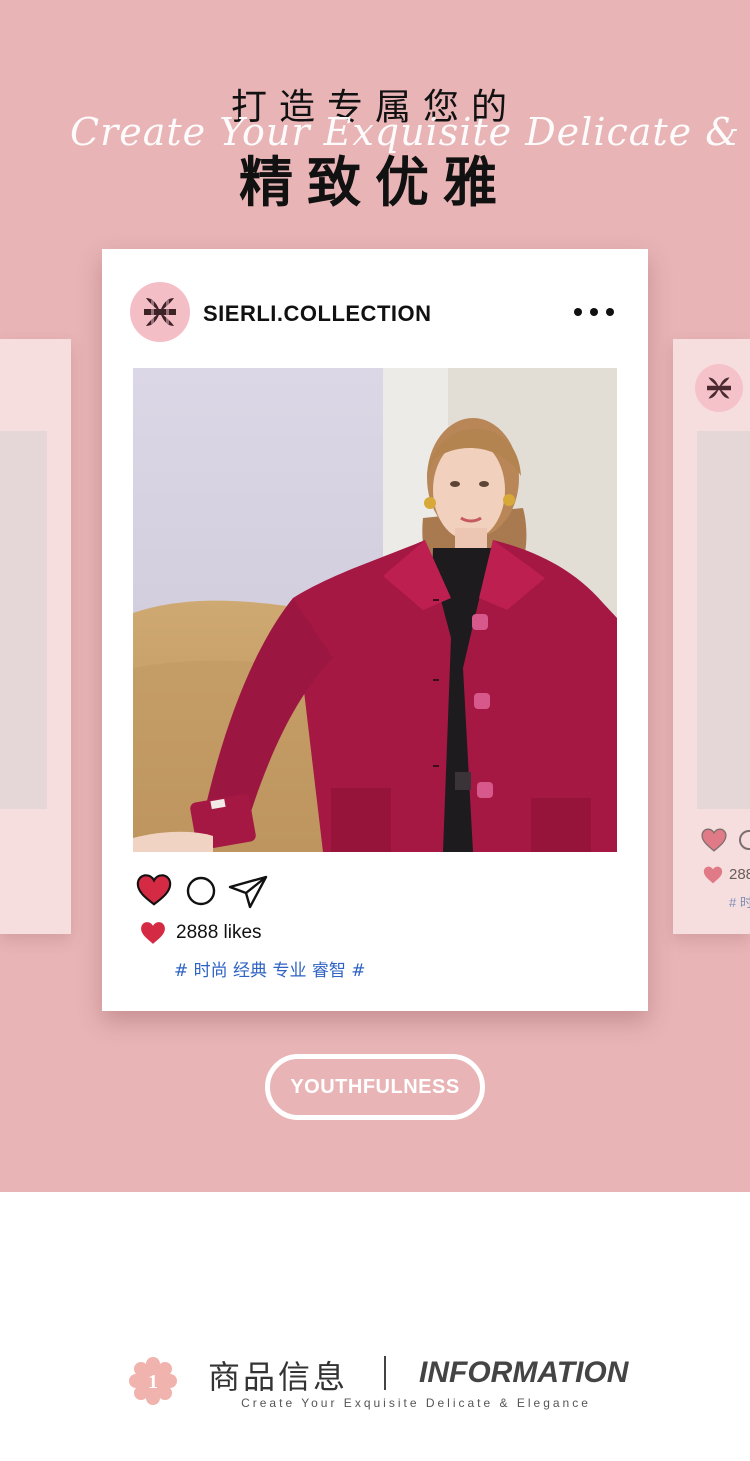 This screenshot has height=1461, width=750. Describe the element at coordinates (739, 902) in the screenshot. I see `side-post-tags: # 时` at that location.